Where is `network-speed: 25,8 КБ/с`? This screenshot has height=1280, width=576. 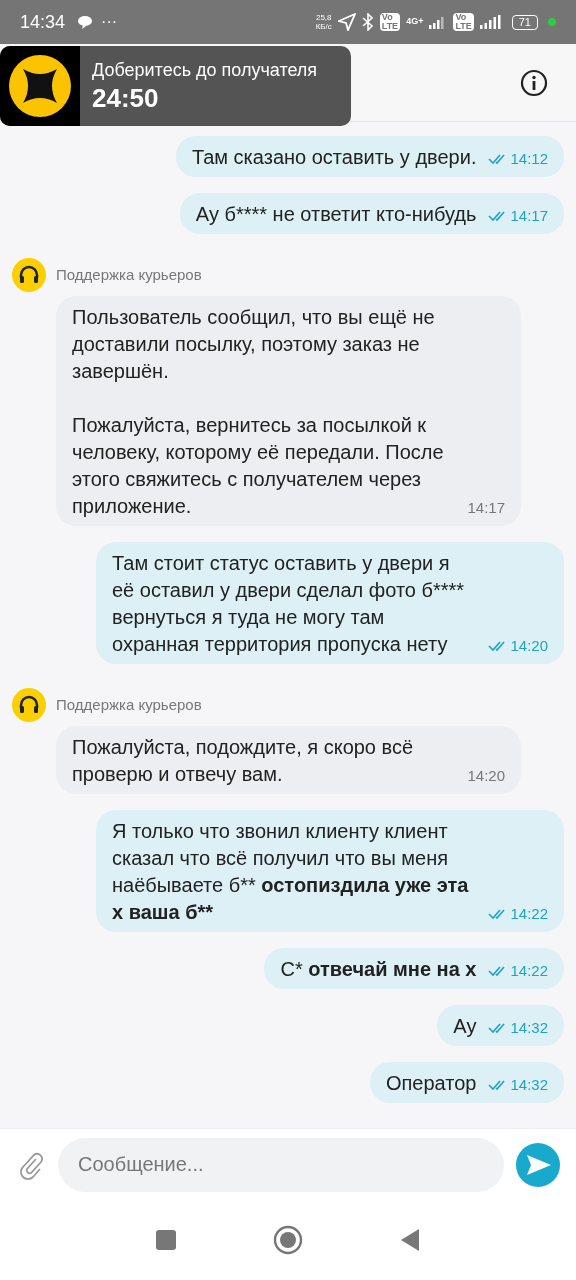 network-speed: 25,8 КБ/с is located at coordinates (323, 22).